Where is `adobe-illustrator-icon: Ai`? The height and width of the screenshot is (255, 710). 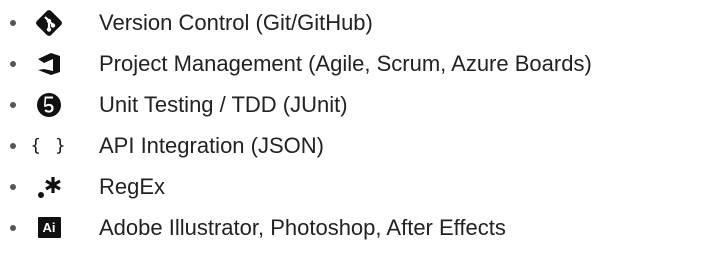 adobe-illustrator-icon: Ai is located at coordinates (49, 228).